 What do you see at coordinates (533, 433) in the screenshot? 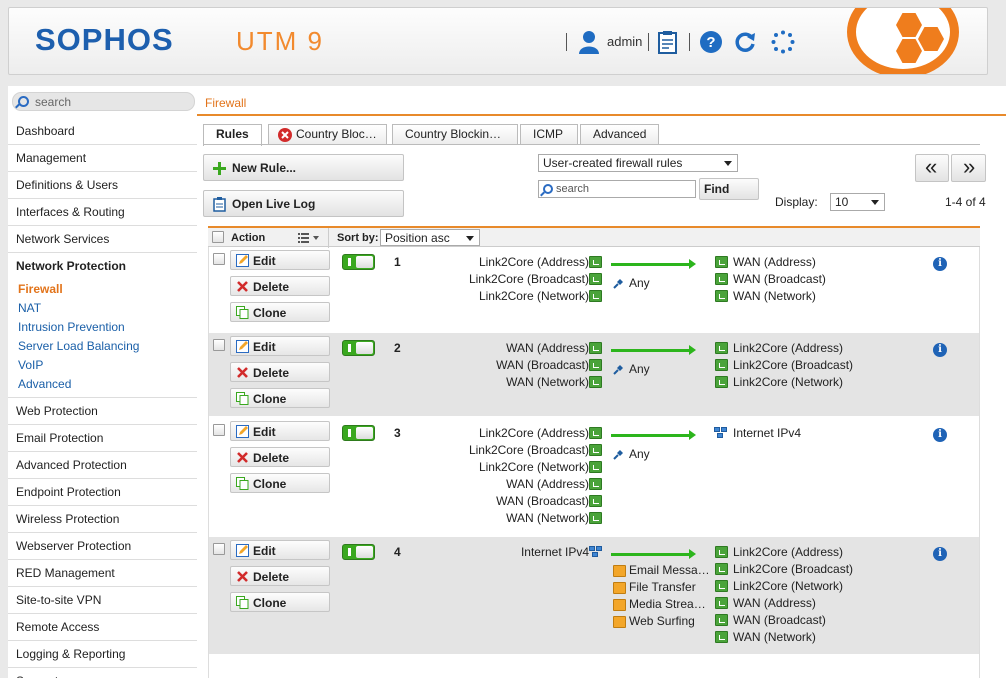
I see `rule-source: Link2Core (Address)` at bounding box center [533, 433].